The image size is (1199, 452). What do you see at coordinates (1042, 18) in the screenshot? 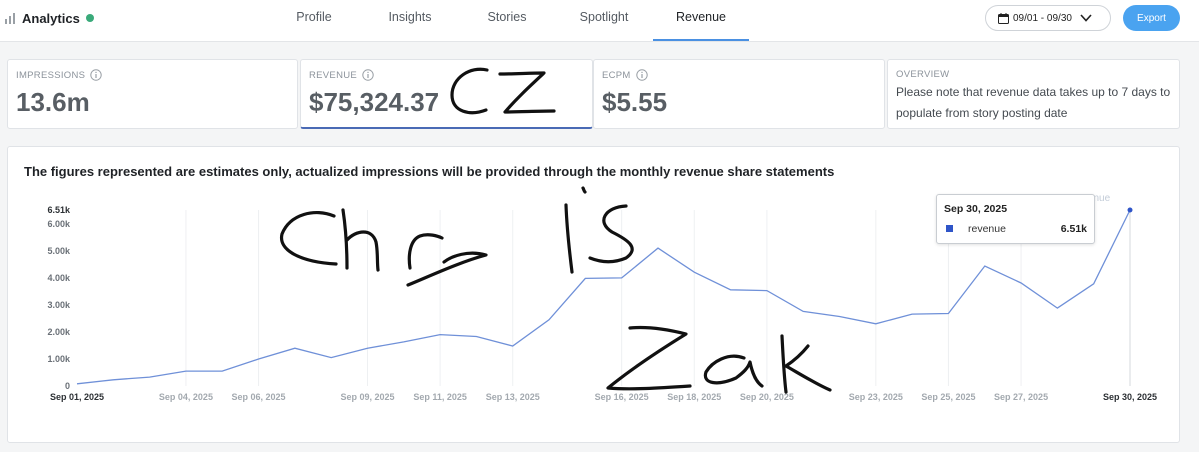
I see `date-range-label: 09/01 - 09/30` at bounding box center [1042, 18].